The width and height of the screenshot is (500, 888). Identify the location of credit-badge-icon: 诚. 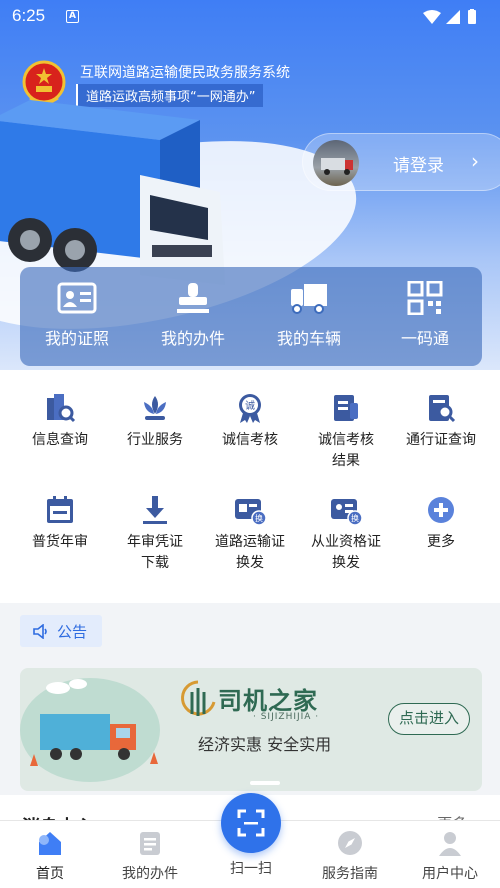
(250, 408).